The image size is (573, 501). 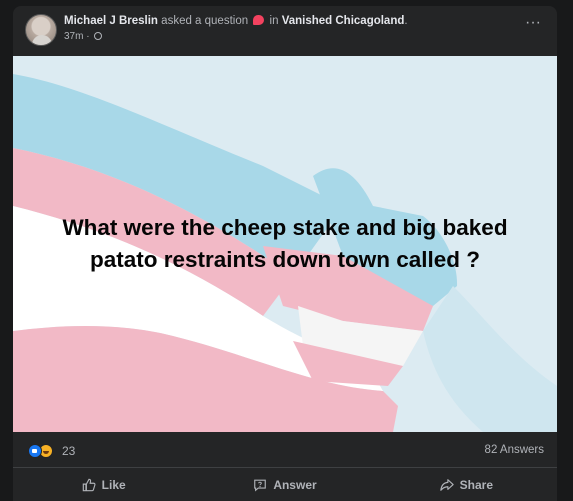 I want to click on action-text: asked a question, so click(x=205, y=21).